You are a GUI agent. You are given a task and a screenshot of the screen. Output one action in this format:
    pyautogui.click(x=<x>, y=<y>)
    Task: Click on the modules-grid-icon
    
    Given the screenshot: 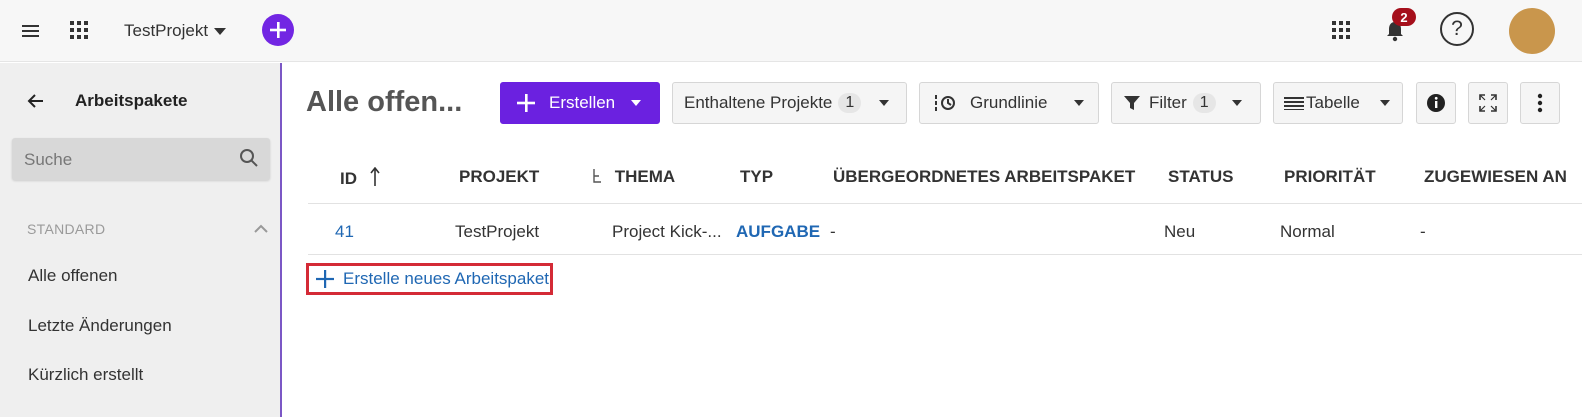 What is the action you would take?
    pyautogui.click(x=79, y=30)
    